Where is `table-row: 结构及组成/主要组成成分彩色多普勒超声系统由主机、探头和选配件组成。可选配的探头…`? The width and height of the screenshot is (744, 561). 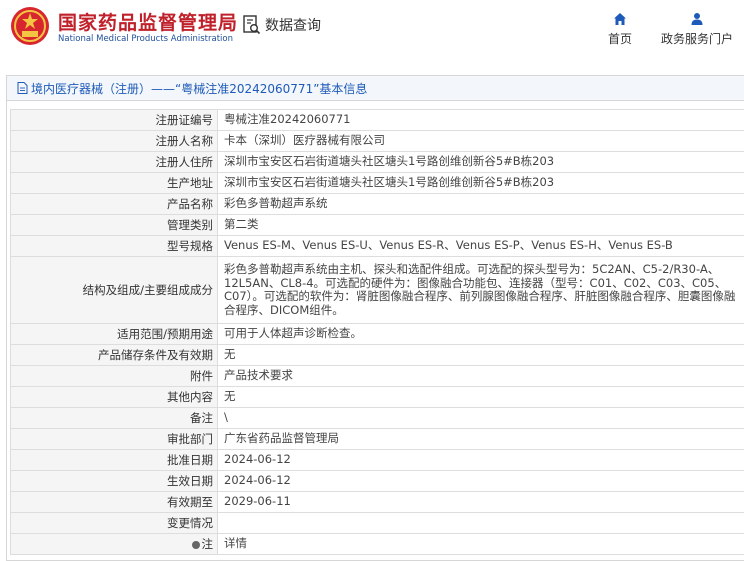 table-row: 结构及组成/主要组成成分彩色多普勒超声系统由主机、探头和选配件组成。可选配的探头… is located at coordinates (377, 290).